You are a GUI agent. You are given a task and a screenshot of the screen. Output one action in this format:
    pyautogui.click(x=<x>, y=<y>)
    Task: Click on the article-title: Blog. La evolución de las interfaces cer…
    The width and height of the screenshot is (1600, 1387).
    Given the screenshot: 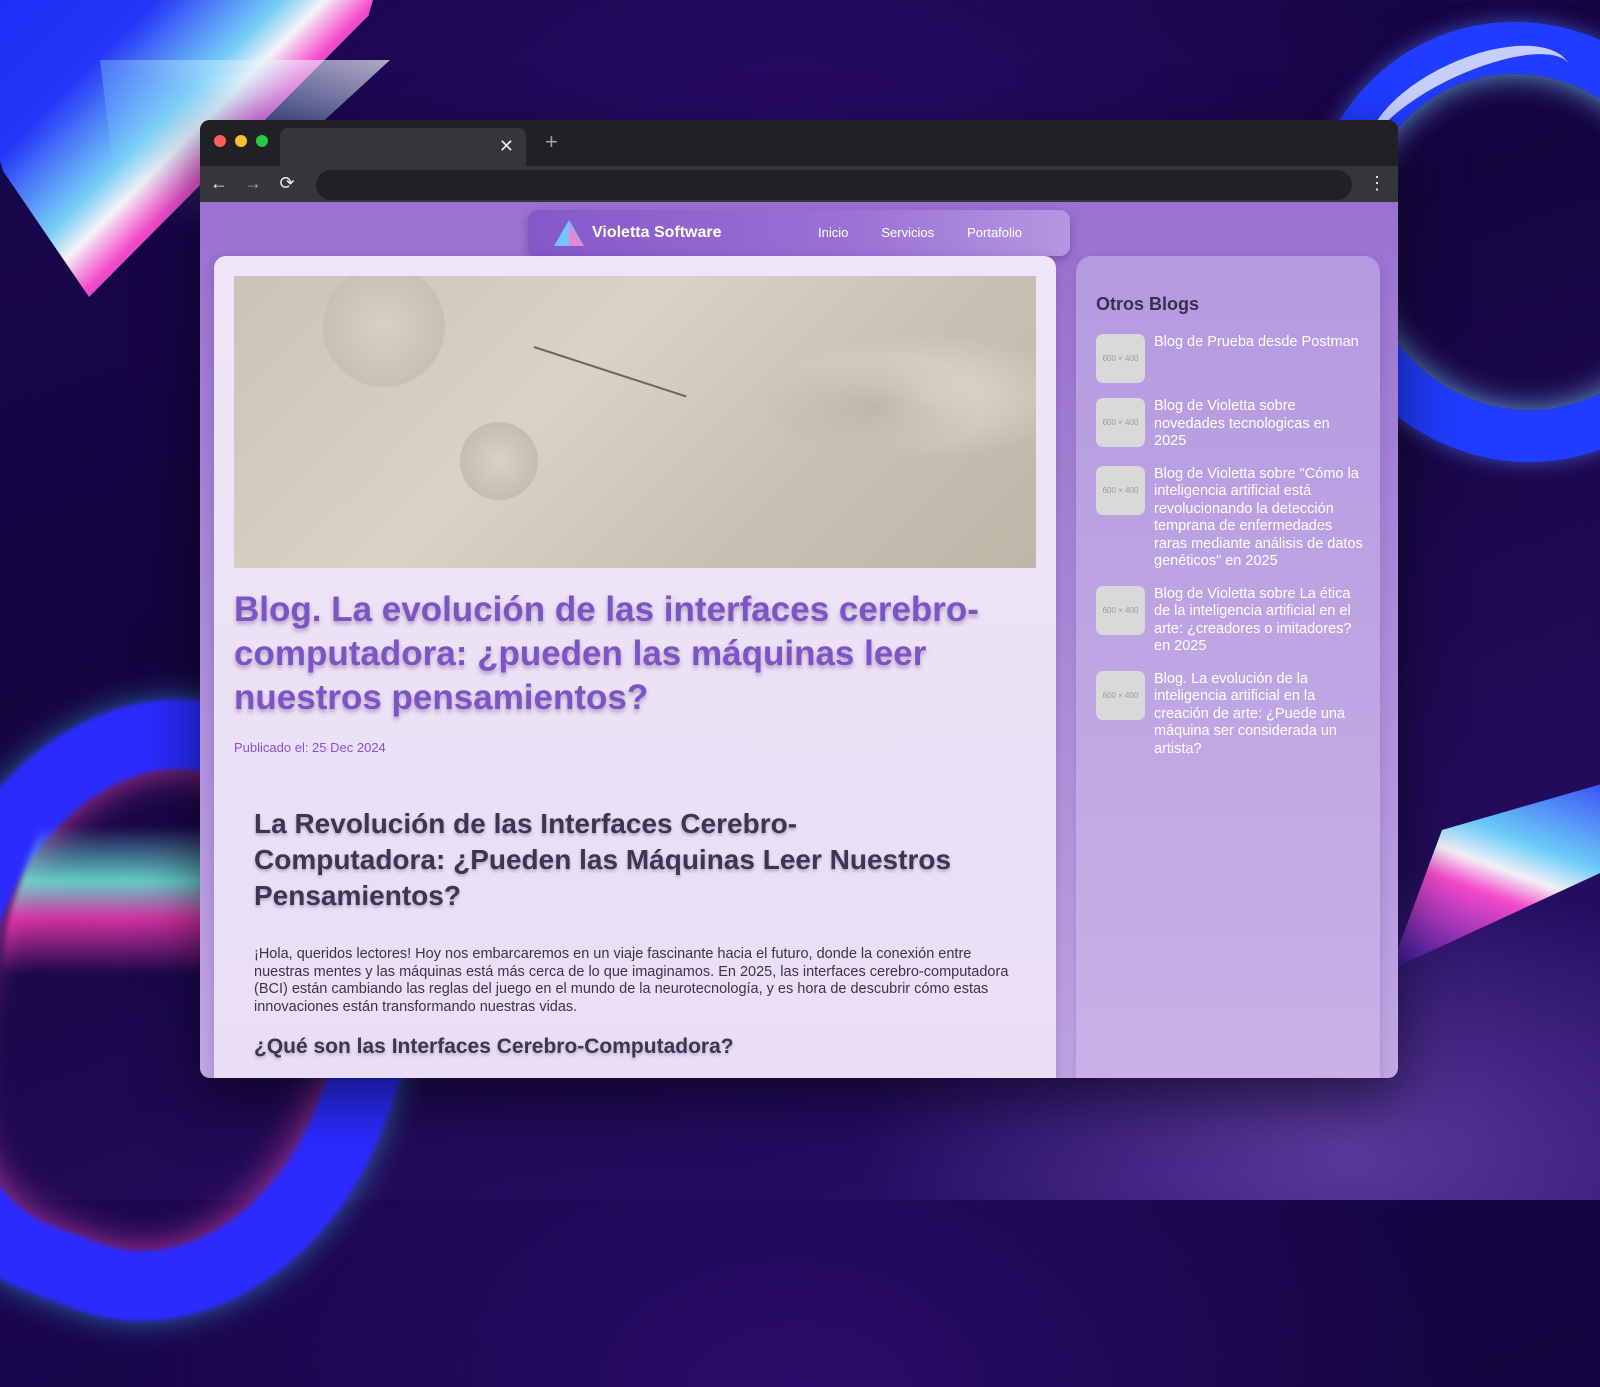 What is the action you would take?
    pyautogui.click(x=606, y=653)
    